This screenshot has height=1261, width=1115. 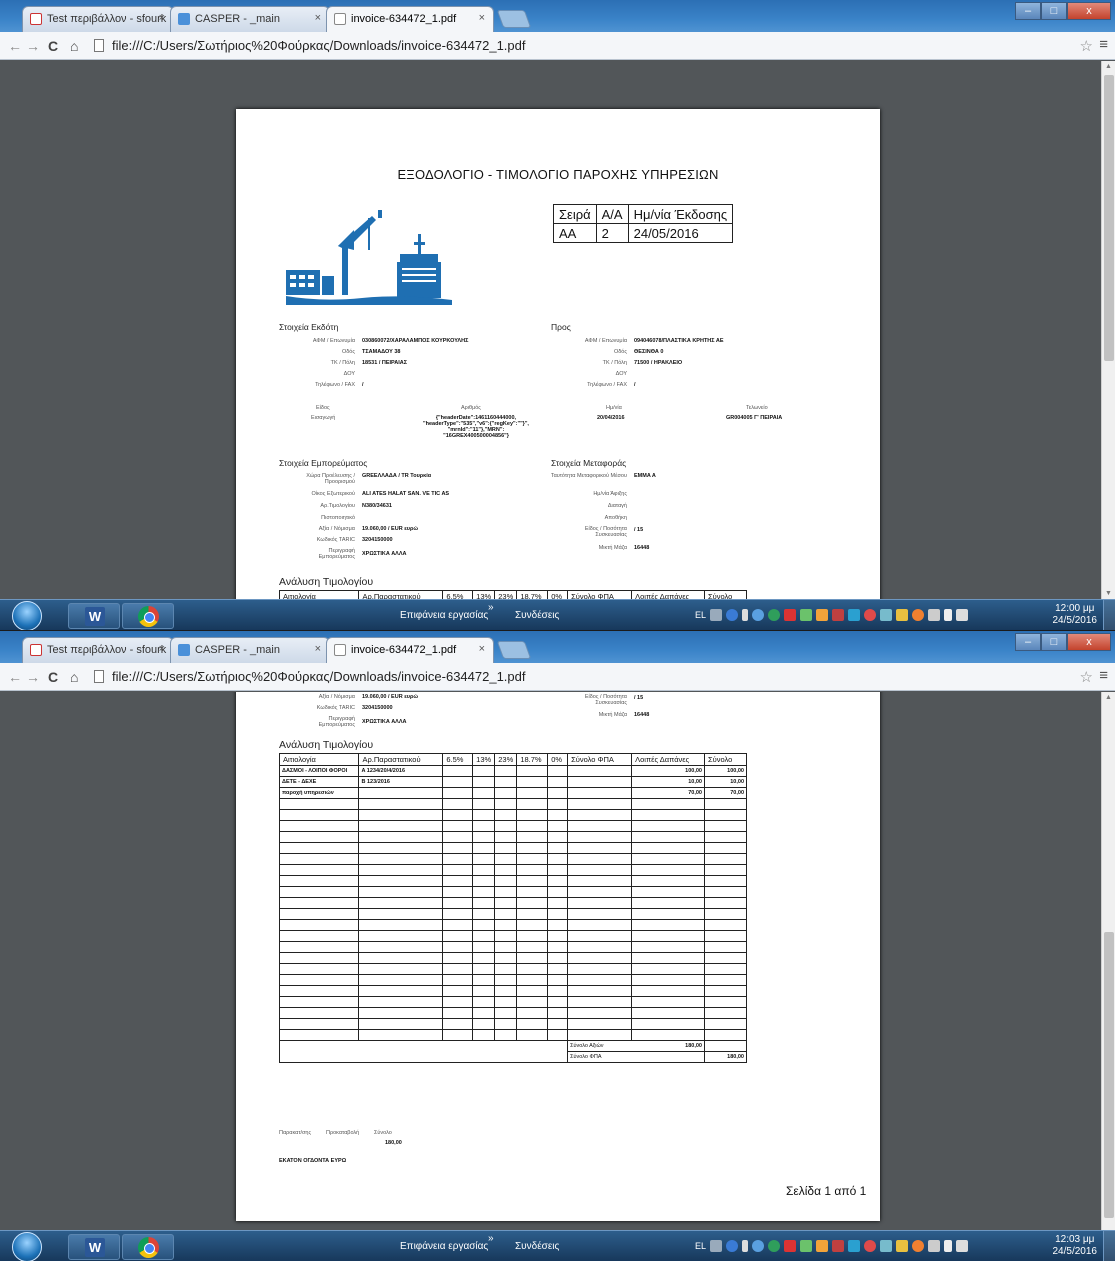 I want to click on transport-weight-label: Μικτή Μάζα, so click(x=612, y=715).